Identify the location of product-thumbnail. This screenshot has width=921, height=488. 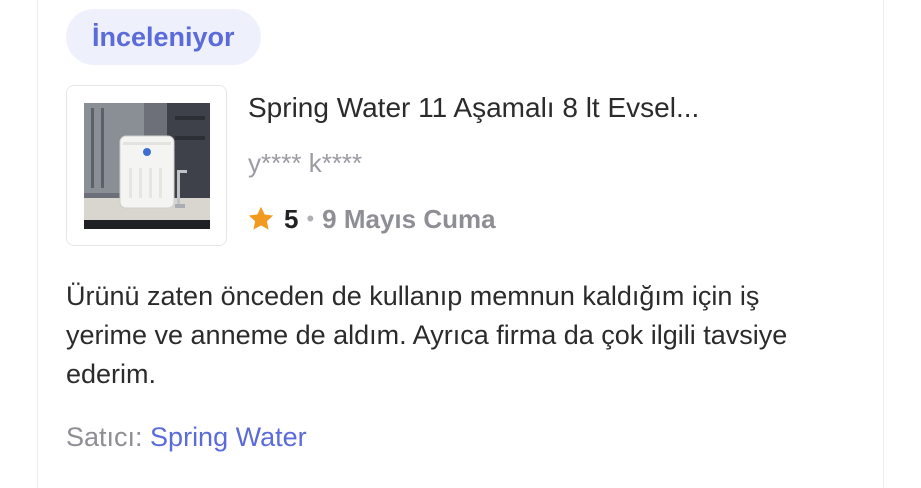
(146, 165).